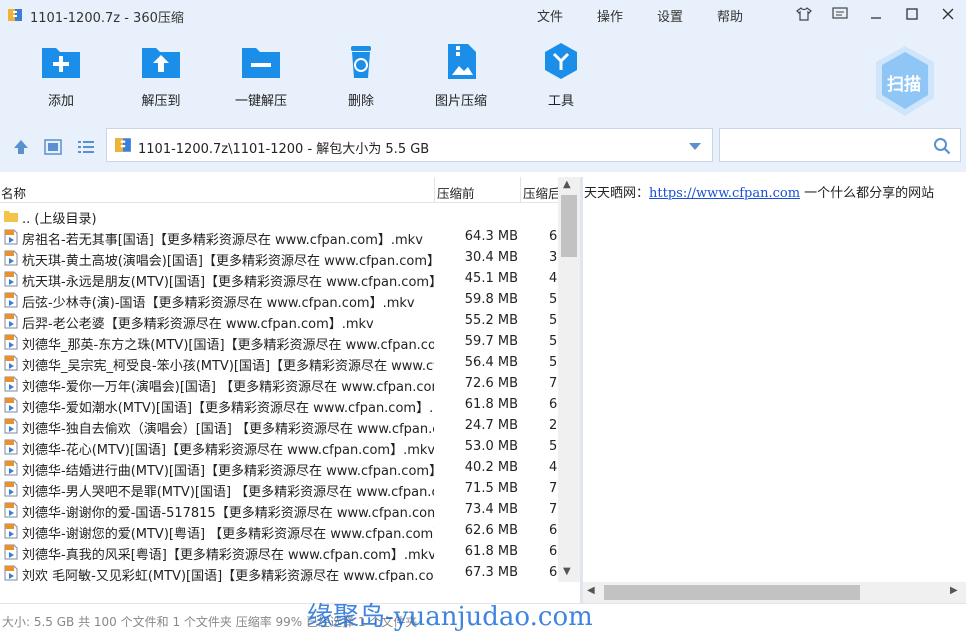  What do you see at coordinates (876, 18) in the screenshot?
I see `minimize-icon` at bounding box center [876, 18].